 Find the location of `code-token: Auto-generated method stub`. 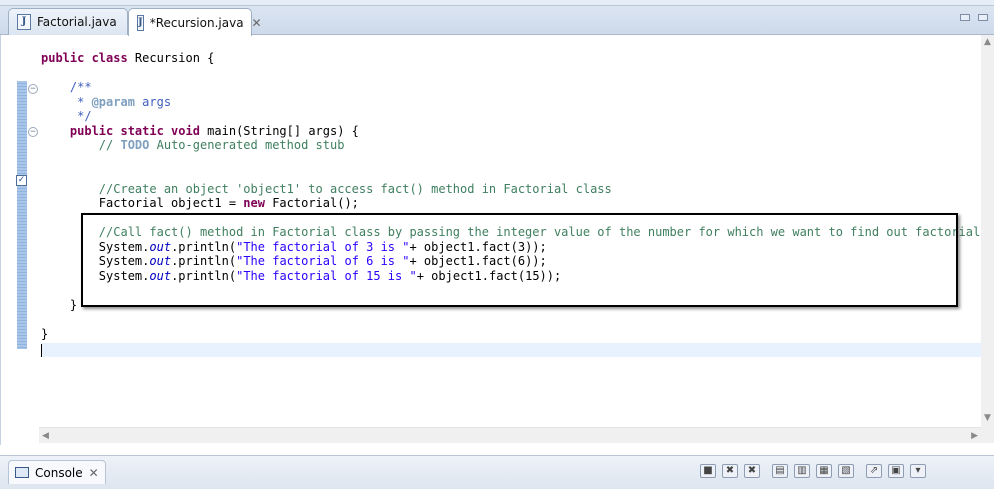

code-token: Auto-generated method stub is located at coordinates (247, 145).